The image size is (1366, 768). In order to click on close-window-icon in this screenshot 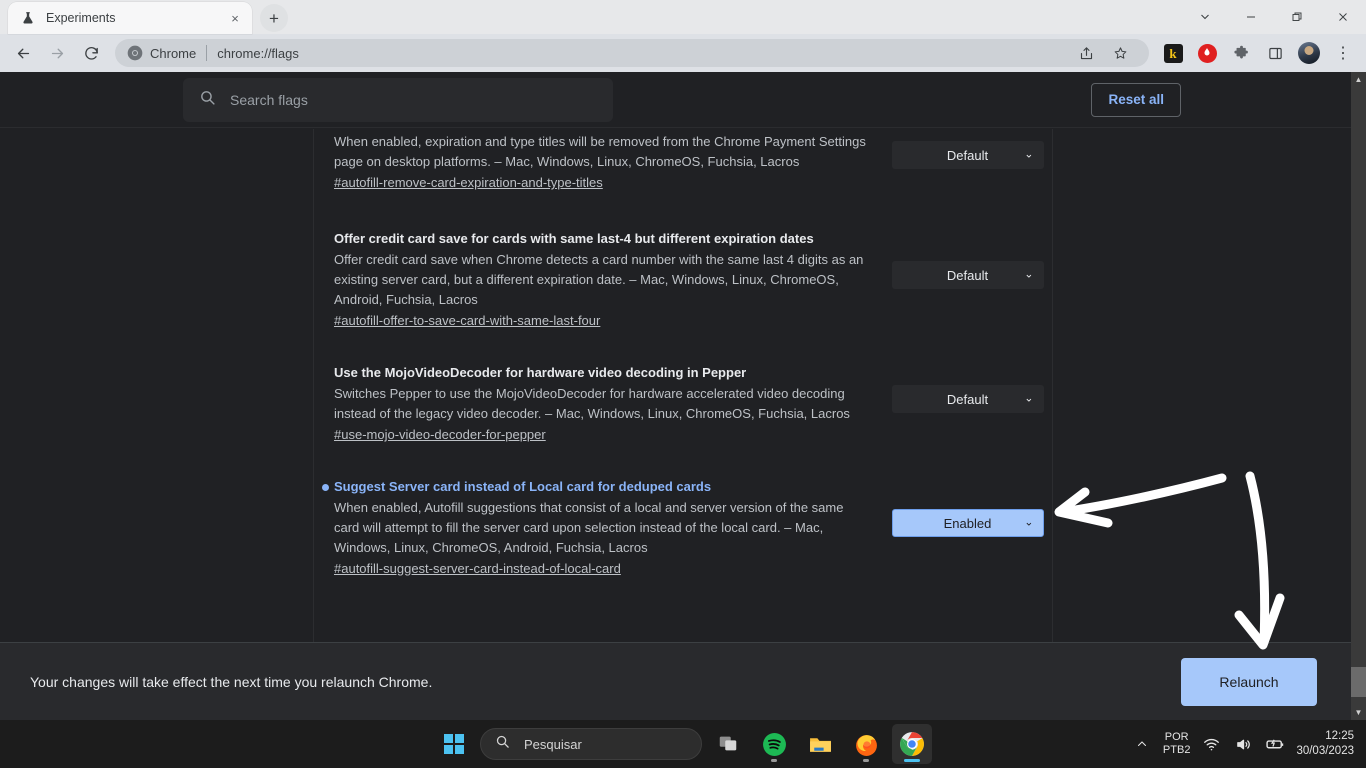, I will do `click(1343, 17)`.